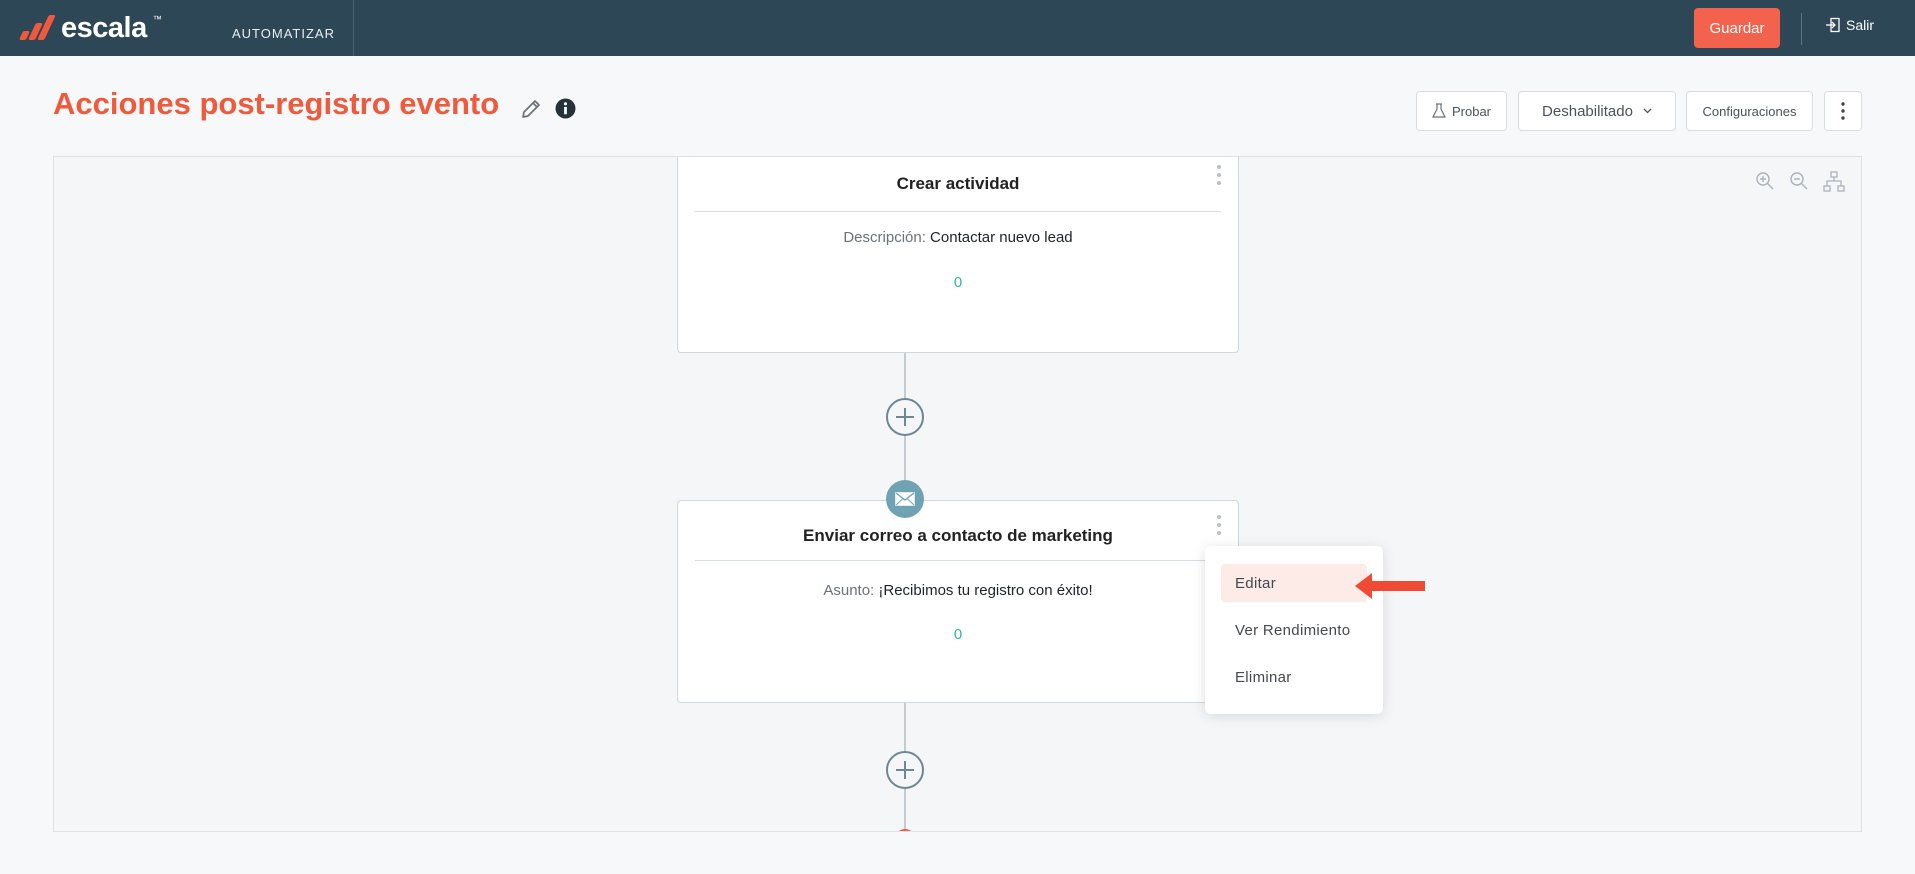  Describe the element at coordinates (1294, 630) in the screenshot. I see `menu-item-ver-rendimiento: Ver Rendimiento` at that location.